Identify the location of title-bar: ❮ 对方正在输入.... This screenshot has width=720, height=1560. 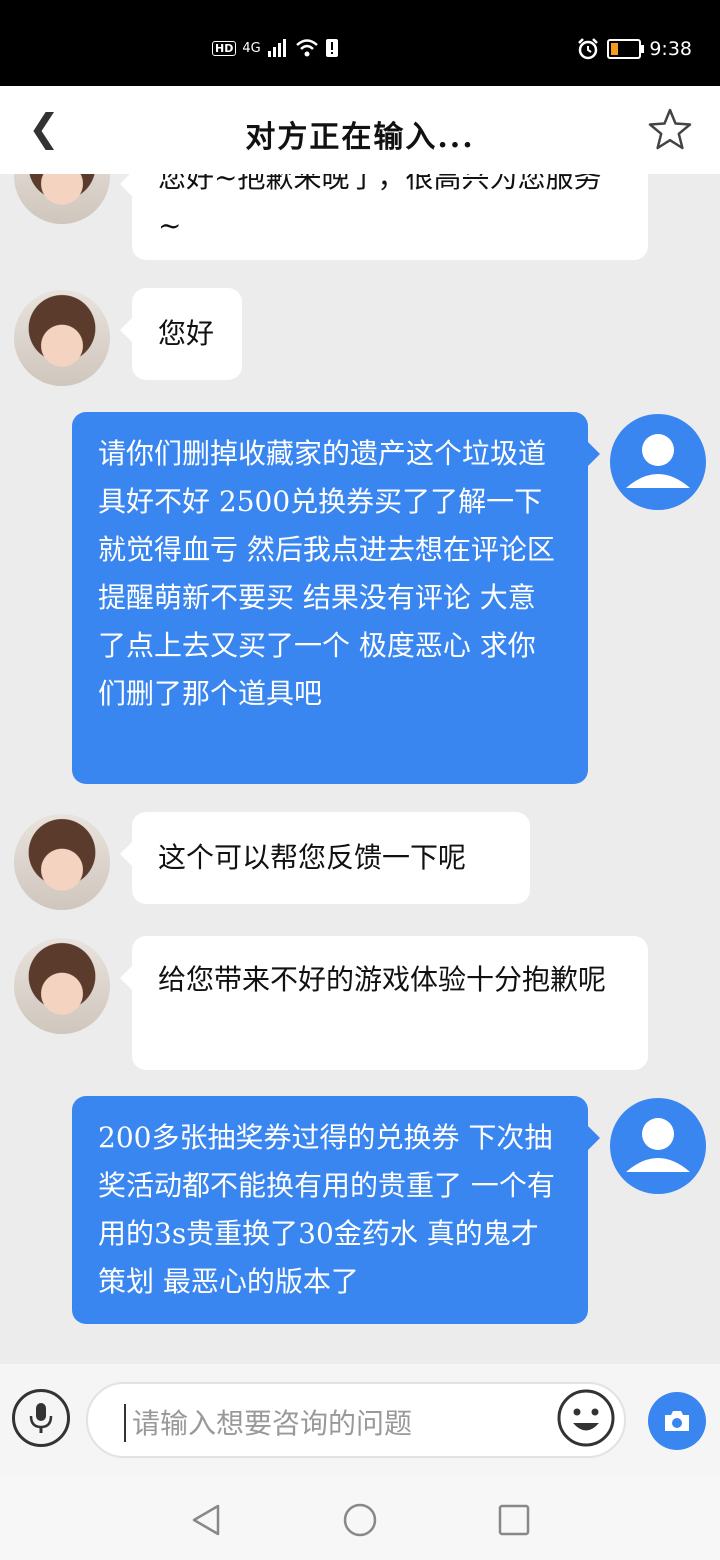
(360, 130).